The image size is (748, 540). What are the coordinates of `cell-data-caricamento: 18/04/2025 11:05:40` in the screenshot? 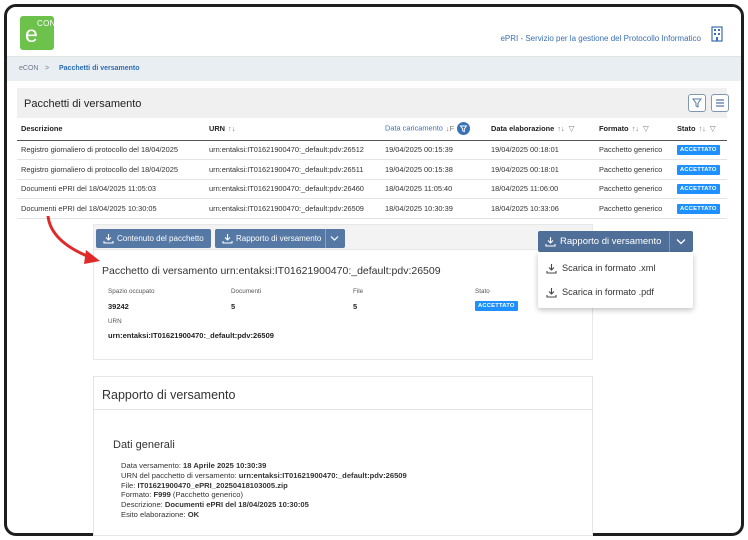 It's located at (434, 189).